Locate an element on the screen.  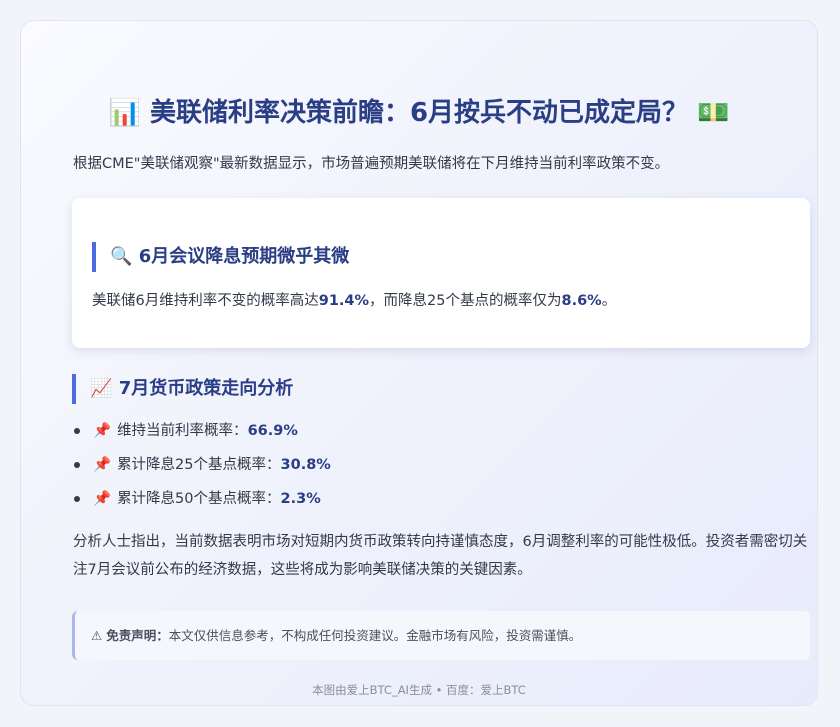
list-item: 📌 维持当前利率概率：66.9% is located at coordinates (202, 436).